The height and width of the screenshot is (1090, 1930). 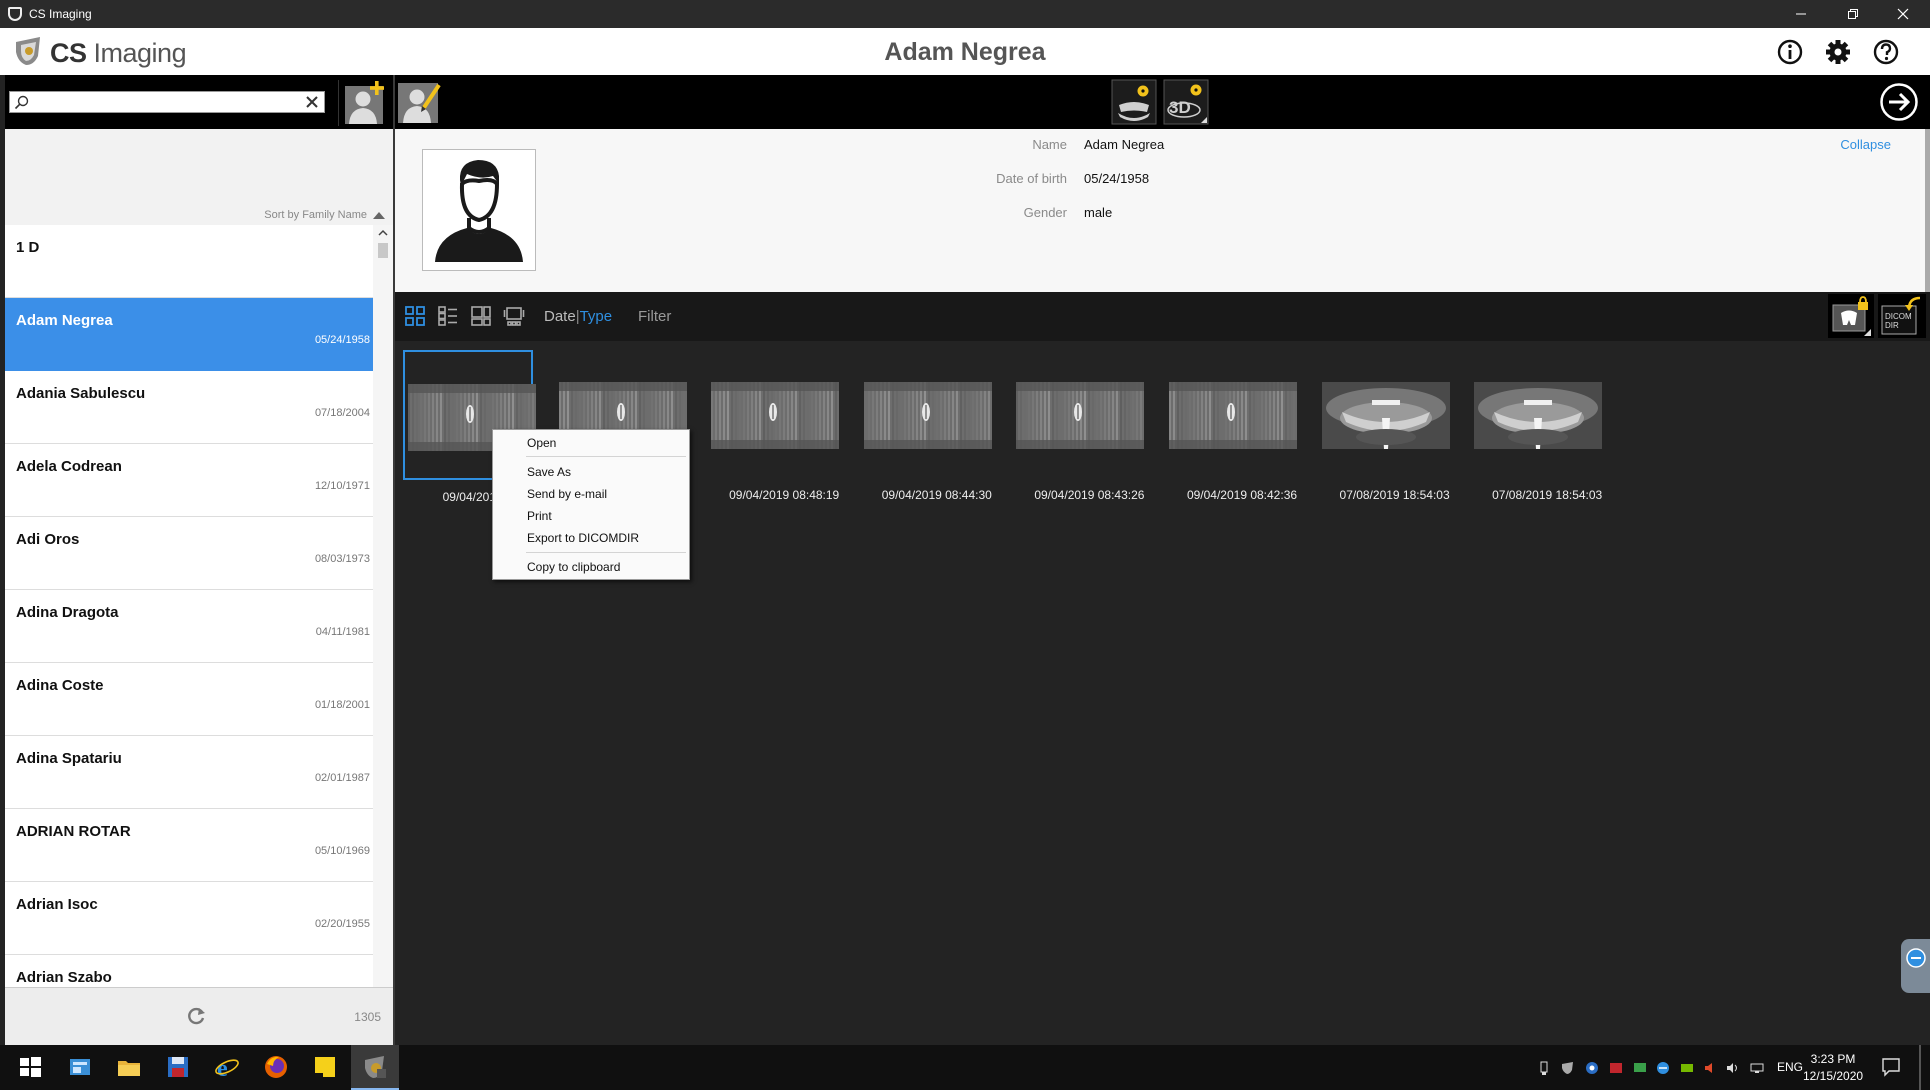 What do you see at coordinates (1733, 1068) in the screenshot?
I see `volume-icon` at bounding box center [1733, 1068].